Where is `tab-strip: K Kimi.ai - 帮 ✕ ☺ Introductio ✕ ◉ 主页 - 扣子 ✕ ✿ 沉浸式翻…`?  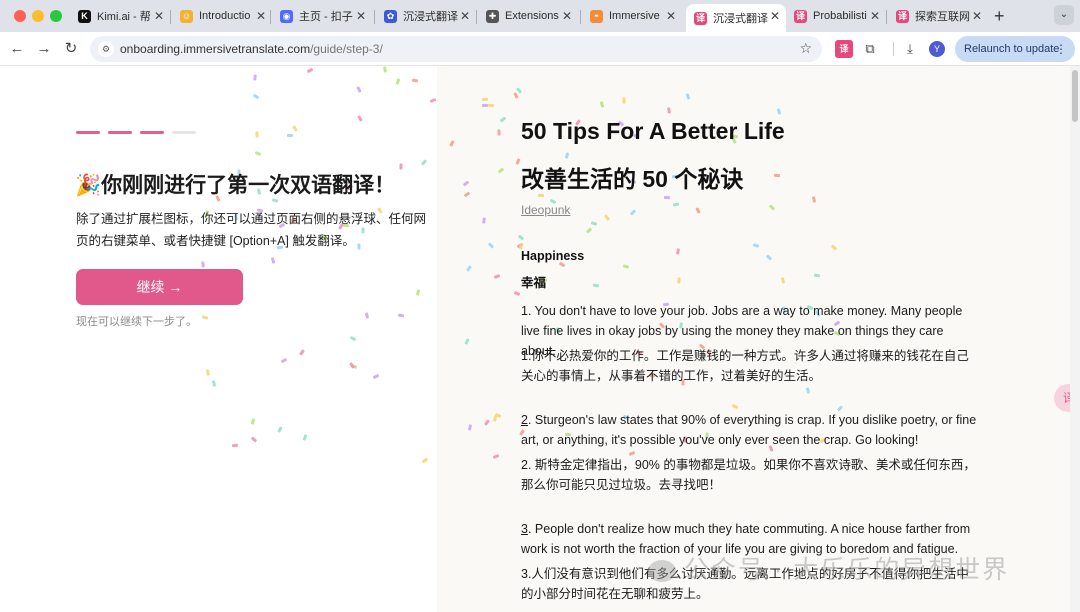 tab-strip: K Kimi.ai - 帮 ✕ ☺ Introductio ✕ ◉ 主页 - 扣子 ✕ ✿ 沉浸式翻… is located at coordinates (540, 16).